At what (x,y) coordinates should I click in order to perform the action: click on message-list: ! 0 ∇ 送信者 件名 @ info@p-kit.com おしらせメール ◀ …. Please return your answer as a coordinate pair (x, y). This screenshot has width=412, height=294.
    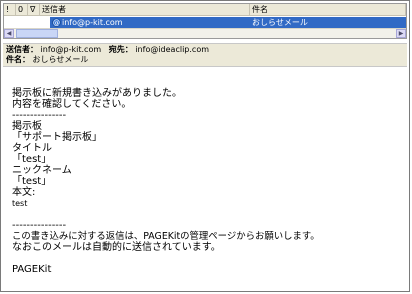
    Looking at the image, I should click on (205, 21).